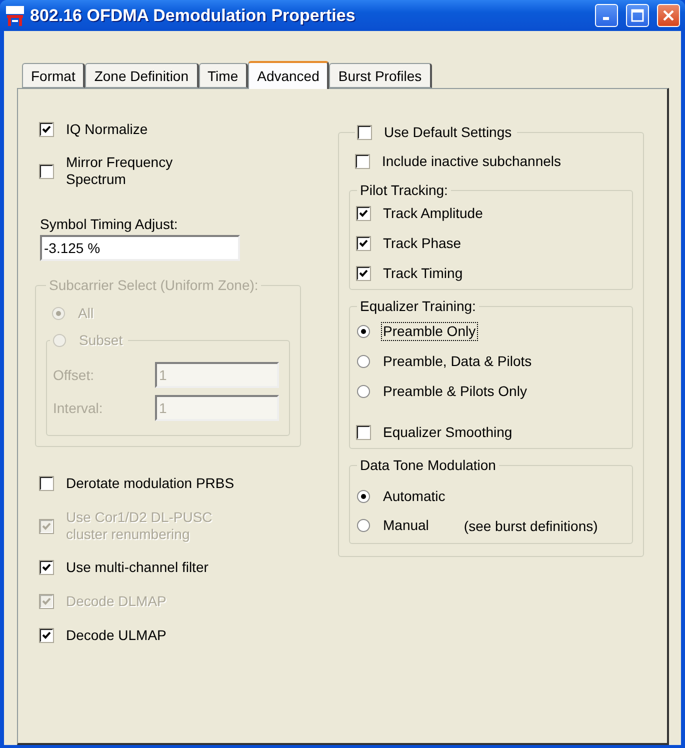  I want to click on close-icon, so click(668, 15).